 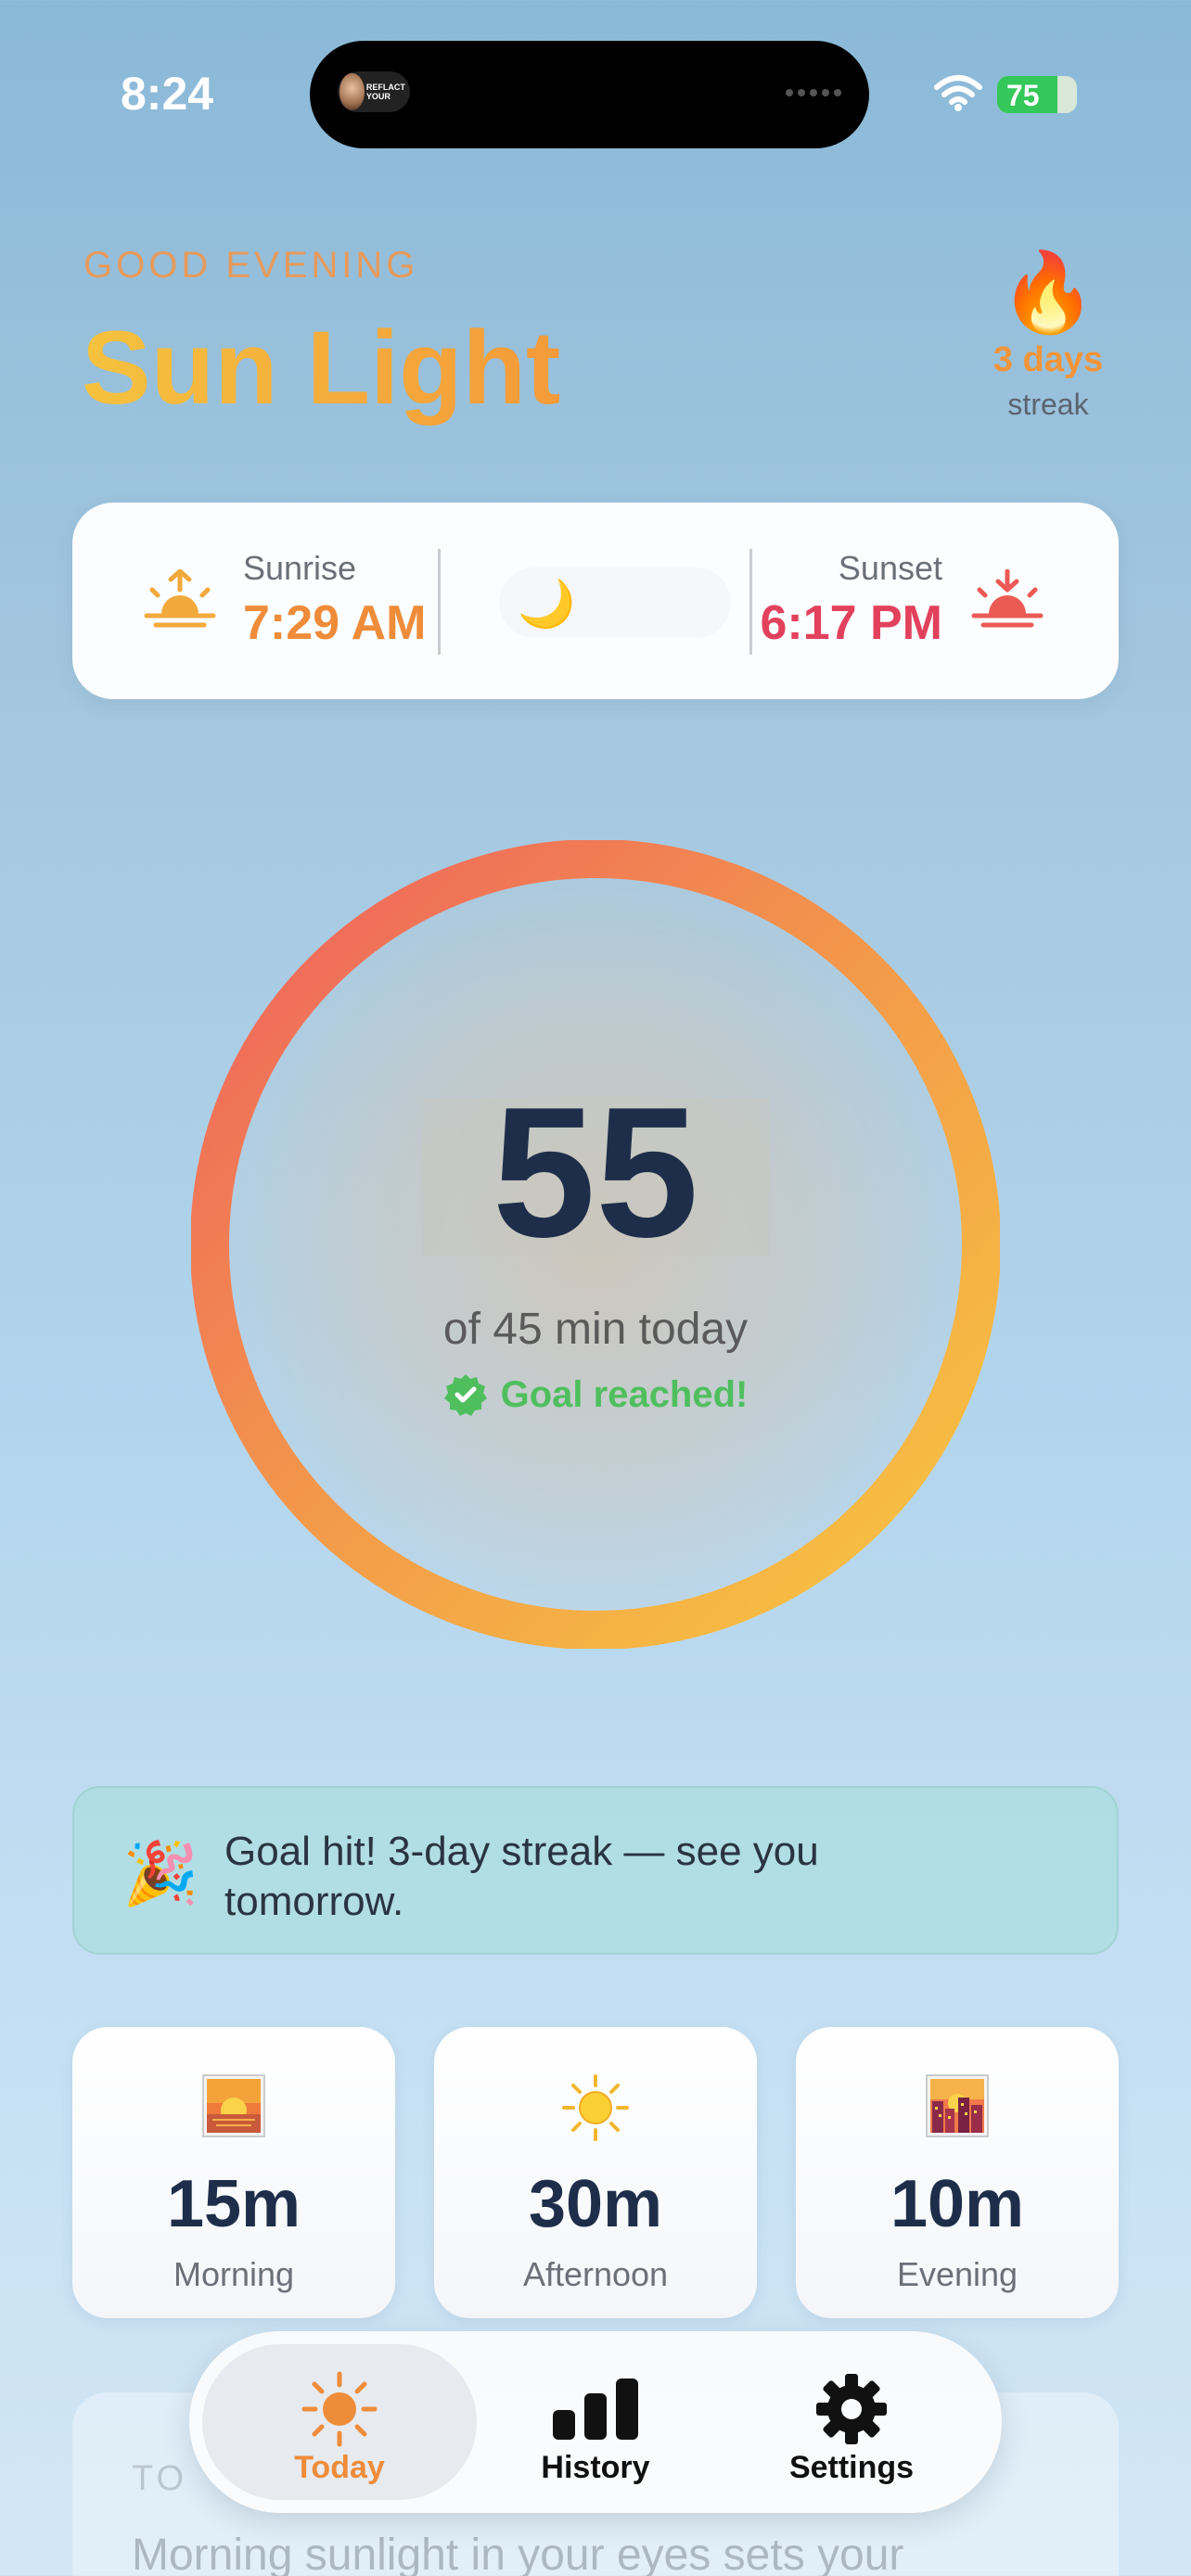 What do you see at coordinates (1048, 292) in the screenshot?
I see `fire-icon: 🔥` at bounding box center [1048, 292].